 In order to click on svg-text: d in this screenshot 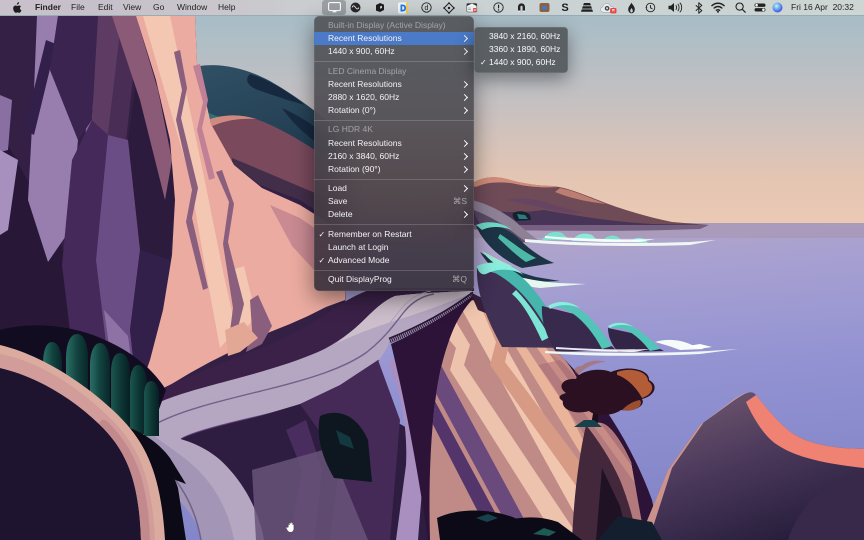, I will do `click(426, 8)`.